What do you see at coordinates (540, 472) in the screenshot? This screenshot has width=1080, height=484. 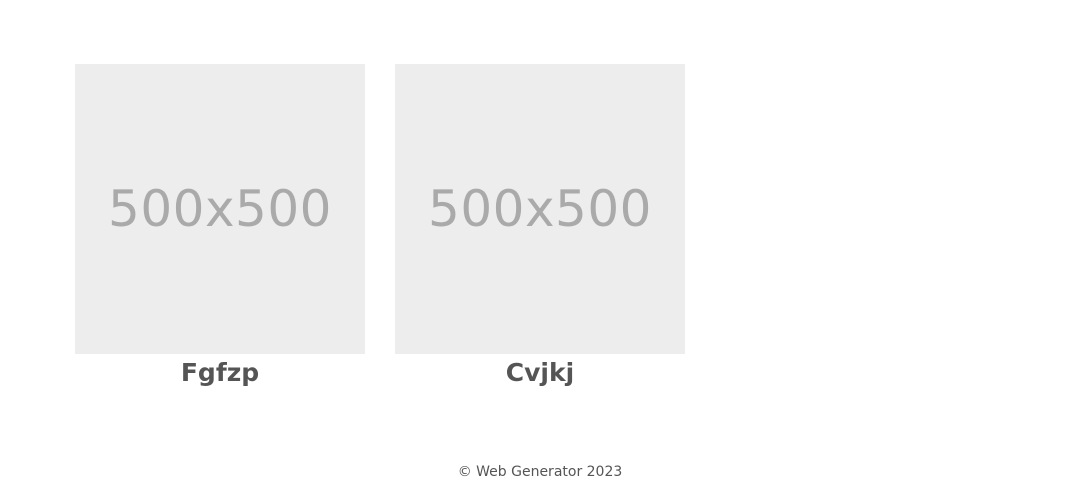 I see `footer-copyright: © Web Generator 2023` at bounding box center [540, 472].